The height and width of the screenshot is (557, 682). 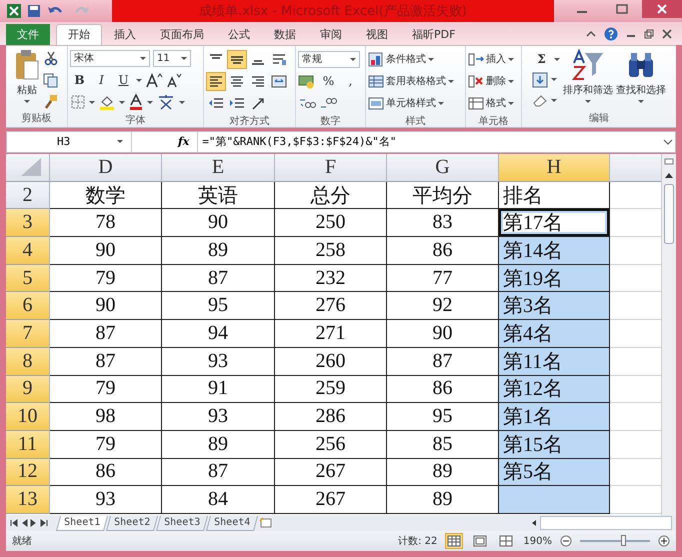 I want to click on row-header: 5, so click(x=28, y=278).